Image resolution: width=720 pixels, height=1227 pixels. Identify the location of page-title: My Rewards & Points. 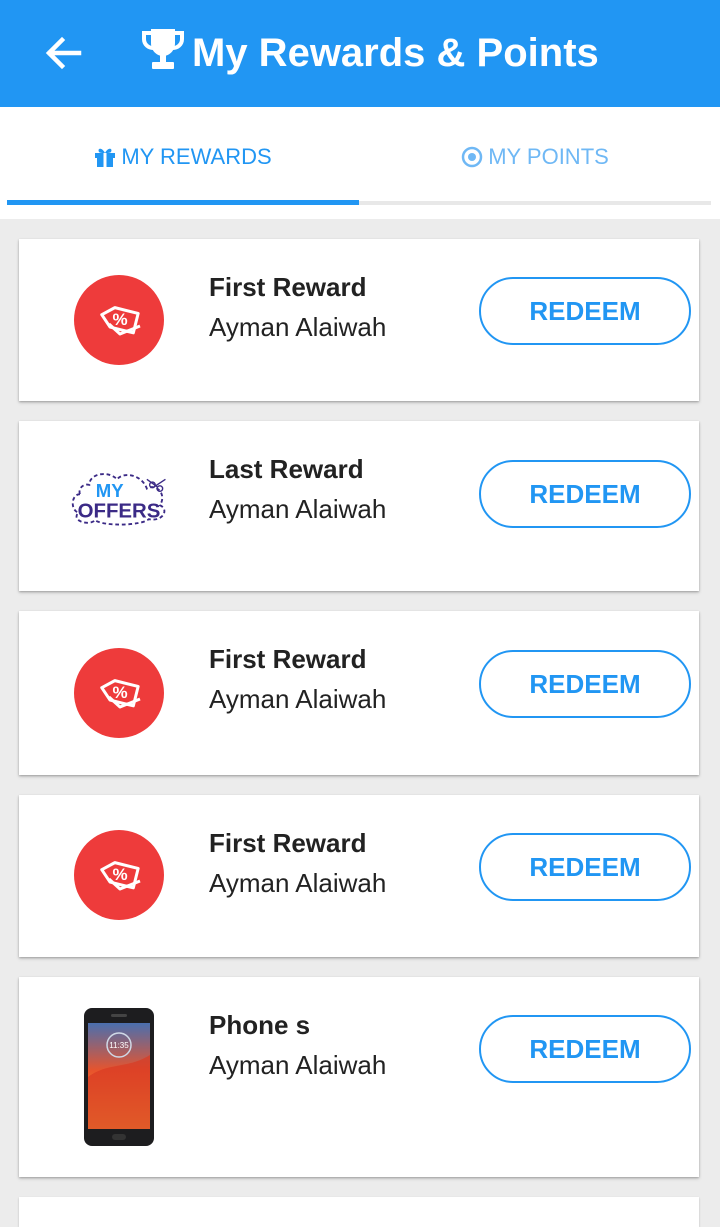
(395, 53).